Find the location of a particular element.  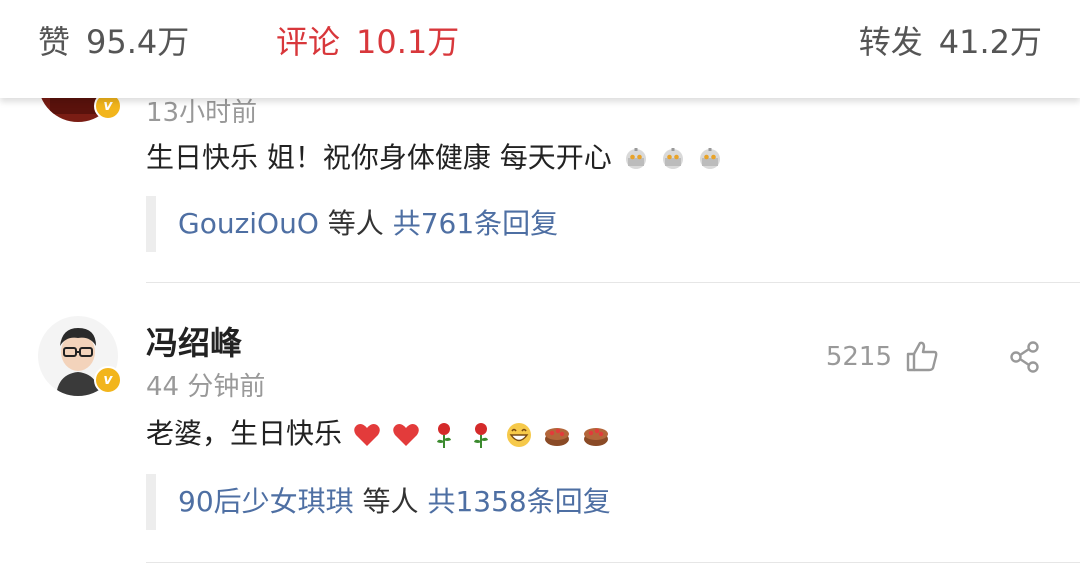

likes-label: 赞 is located at coordinates (54, 42).